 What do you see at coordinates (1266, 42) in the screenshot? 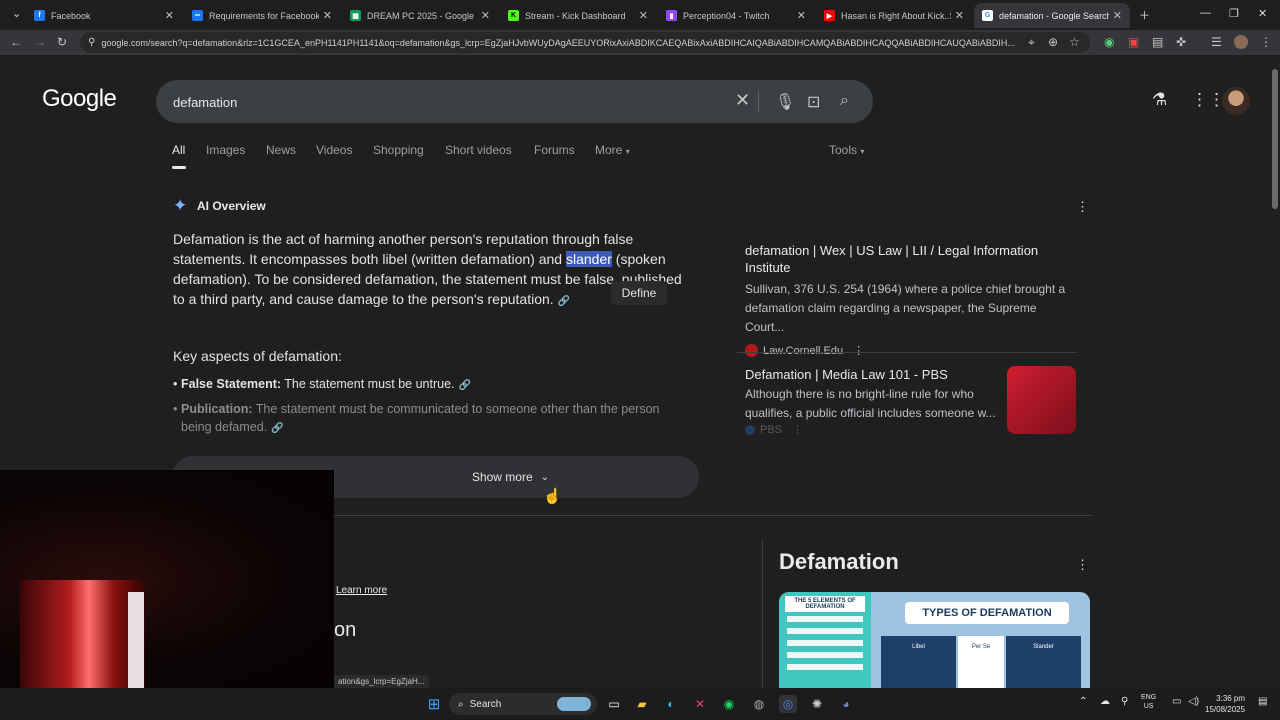
I see `browser-menu-icon: ⋮` at bounding box center [1266, 42].